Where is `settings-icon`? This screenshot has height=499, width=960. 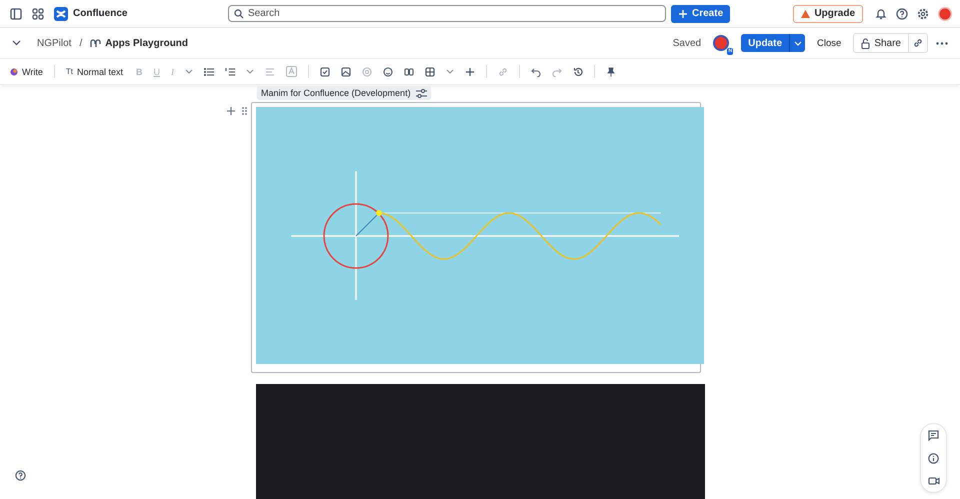
settings-icon is located at coordinates (923, 14).